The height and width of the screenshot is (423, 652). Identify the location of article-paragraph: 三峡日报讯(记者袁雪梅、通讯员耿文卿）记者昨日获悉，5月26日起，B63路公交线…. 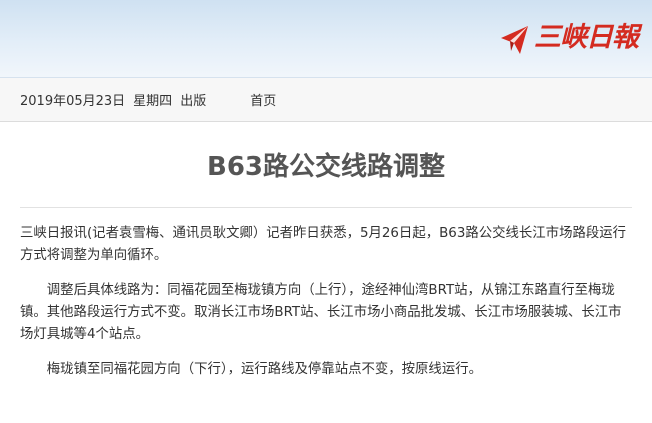
(323, 244).